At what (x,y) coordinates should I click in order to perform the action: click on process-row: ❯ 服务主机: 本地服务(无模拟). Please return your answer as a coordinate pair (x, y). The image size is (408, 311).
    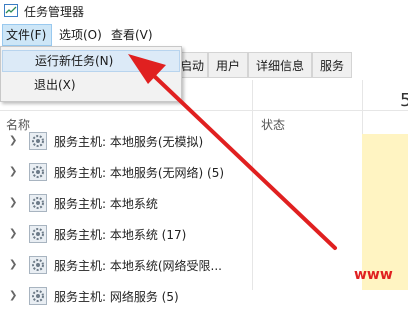
    Looking at the image, I should click on (181, 141).